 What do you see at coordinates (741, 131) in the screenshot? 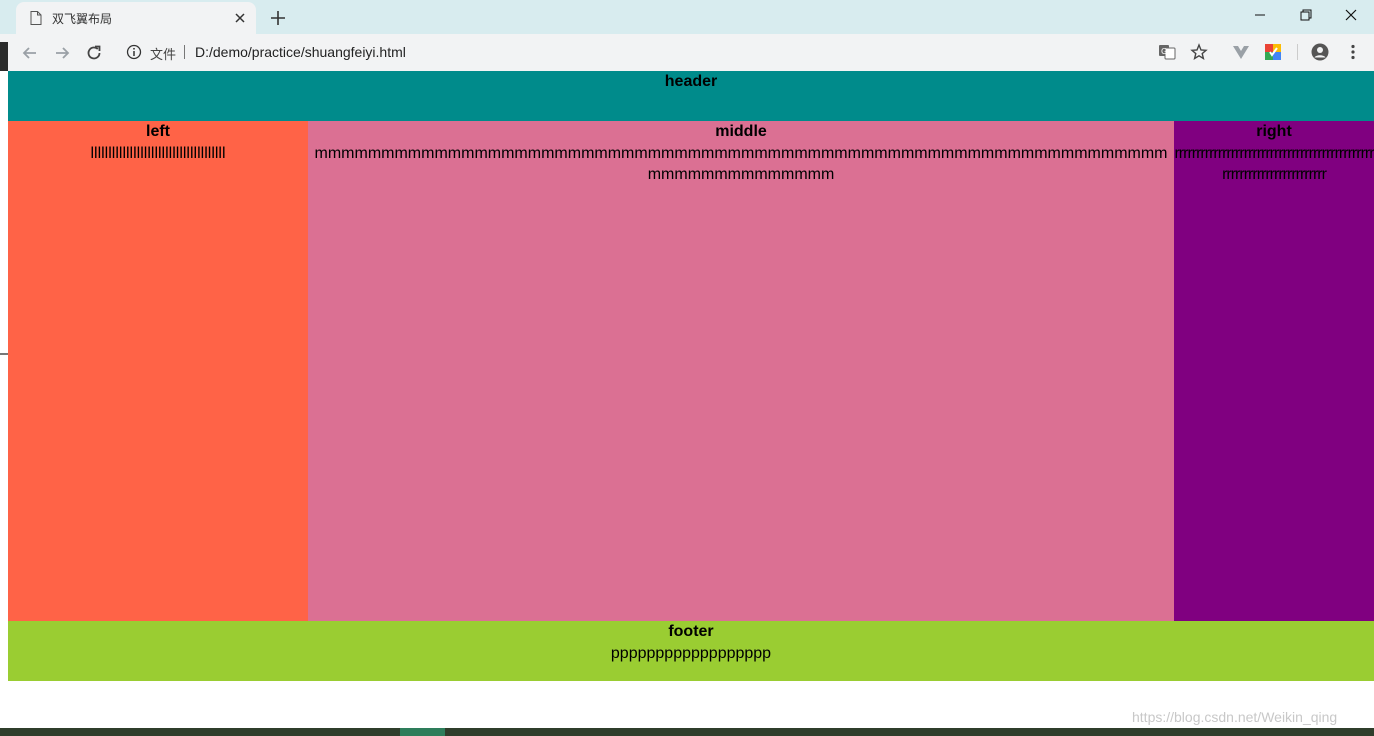
I see `middle-title: middle` at bounding box center [741, 131].